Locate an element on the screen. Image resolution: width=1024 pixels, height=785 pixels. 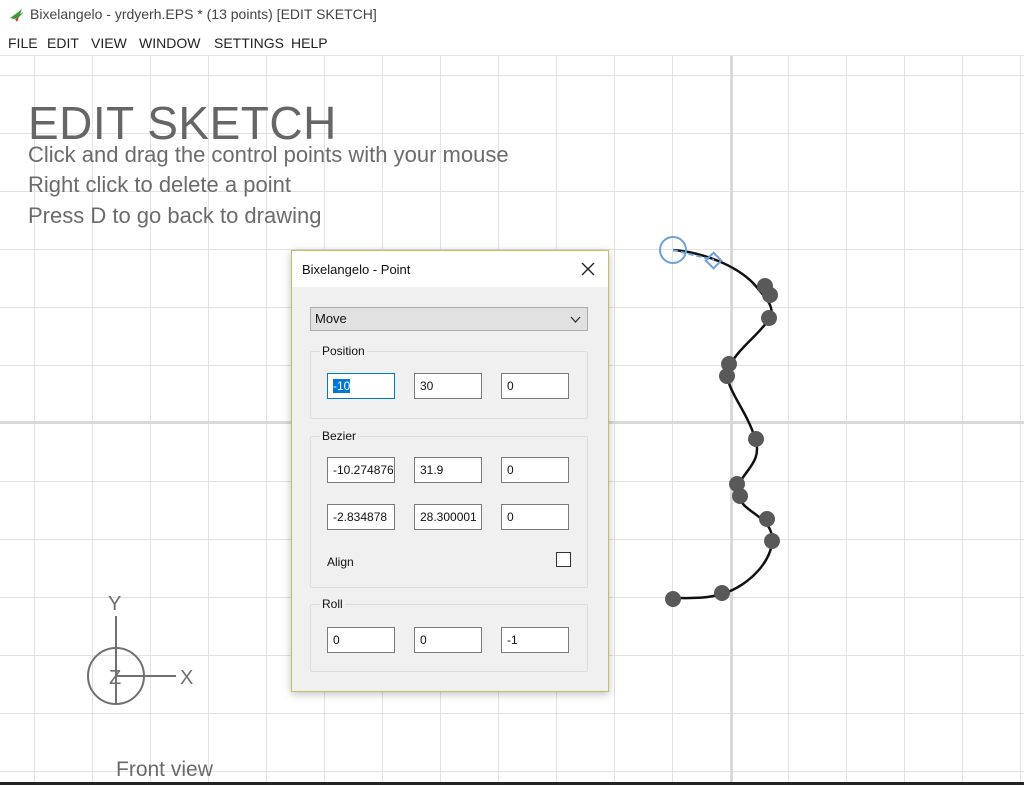
bezier-2-y-value: 28.300001 is located at coordinates (448, 517).